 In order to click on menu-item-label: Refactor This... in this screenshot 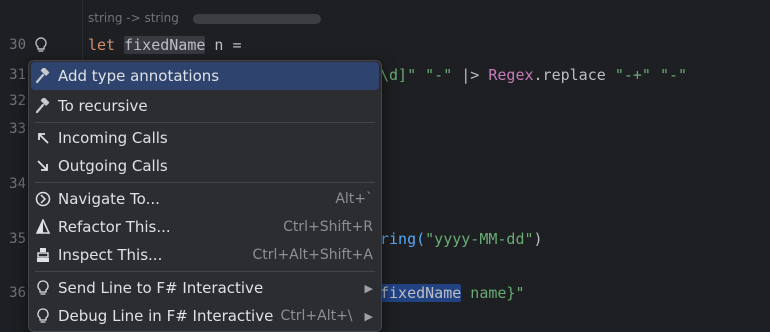, I will do `click(114, 227)`.